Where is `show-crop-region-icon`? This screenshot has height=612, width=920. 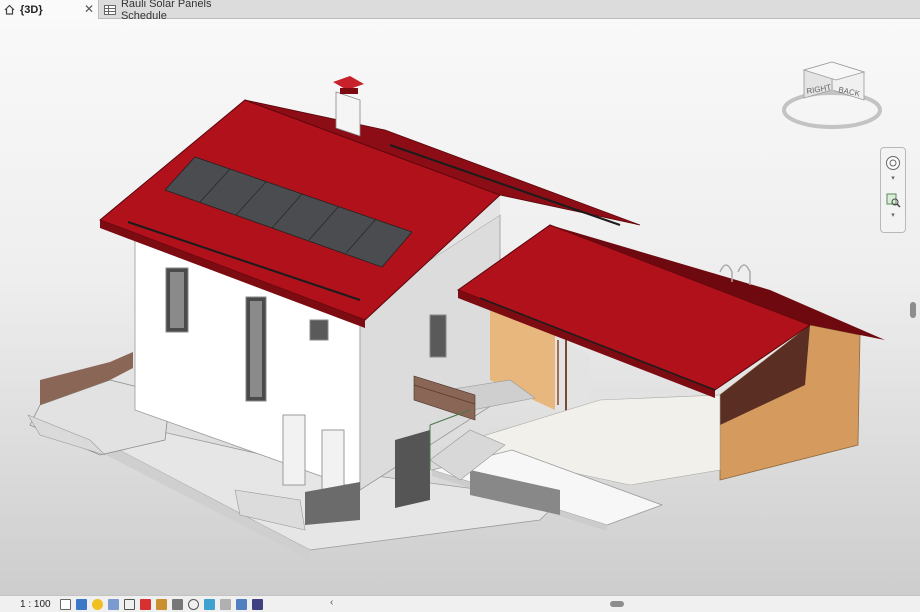
show-crop-region-icon is located at coordinates (145, 604).